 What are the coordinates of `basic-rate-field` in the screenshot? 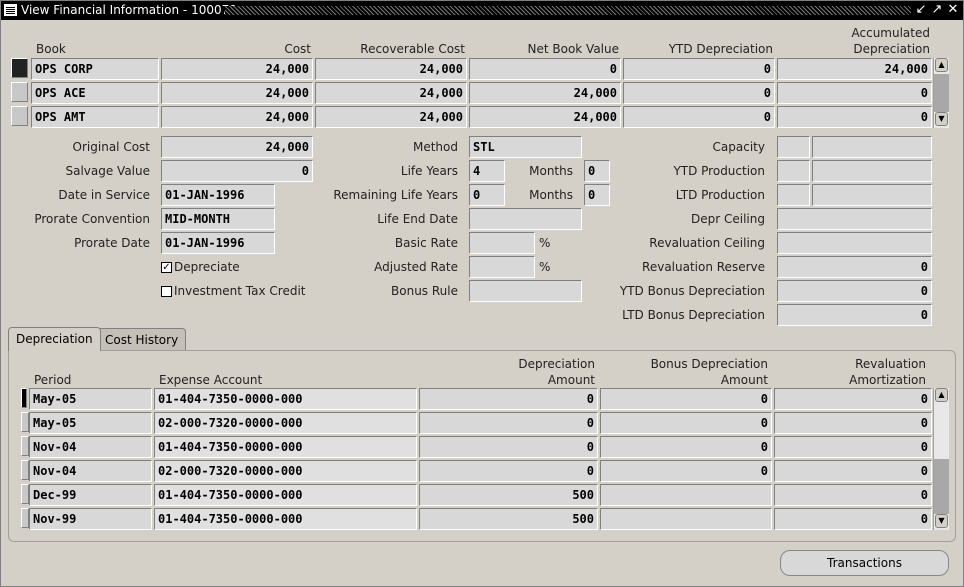 It's located at (502, 243).